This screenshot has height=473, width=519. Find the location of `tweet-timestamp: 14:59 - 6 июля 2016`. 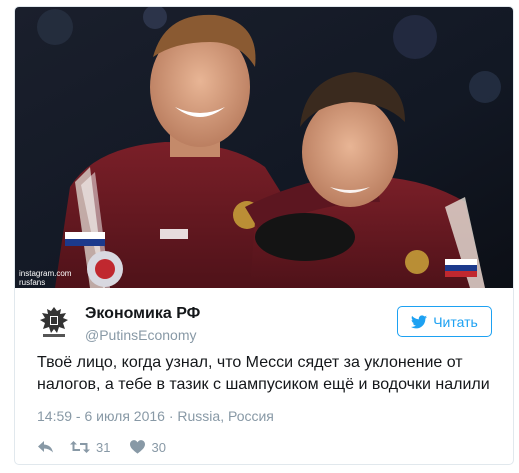

tweet-timestamp: 14:59 - 6 июля 2016 is located at coordinates (101, 416).